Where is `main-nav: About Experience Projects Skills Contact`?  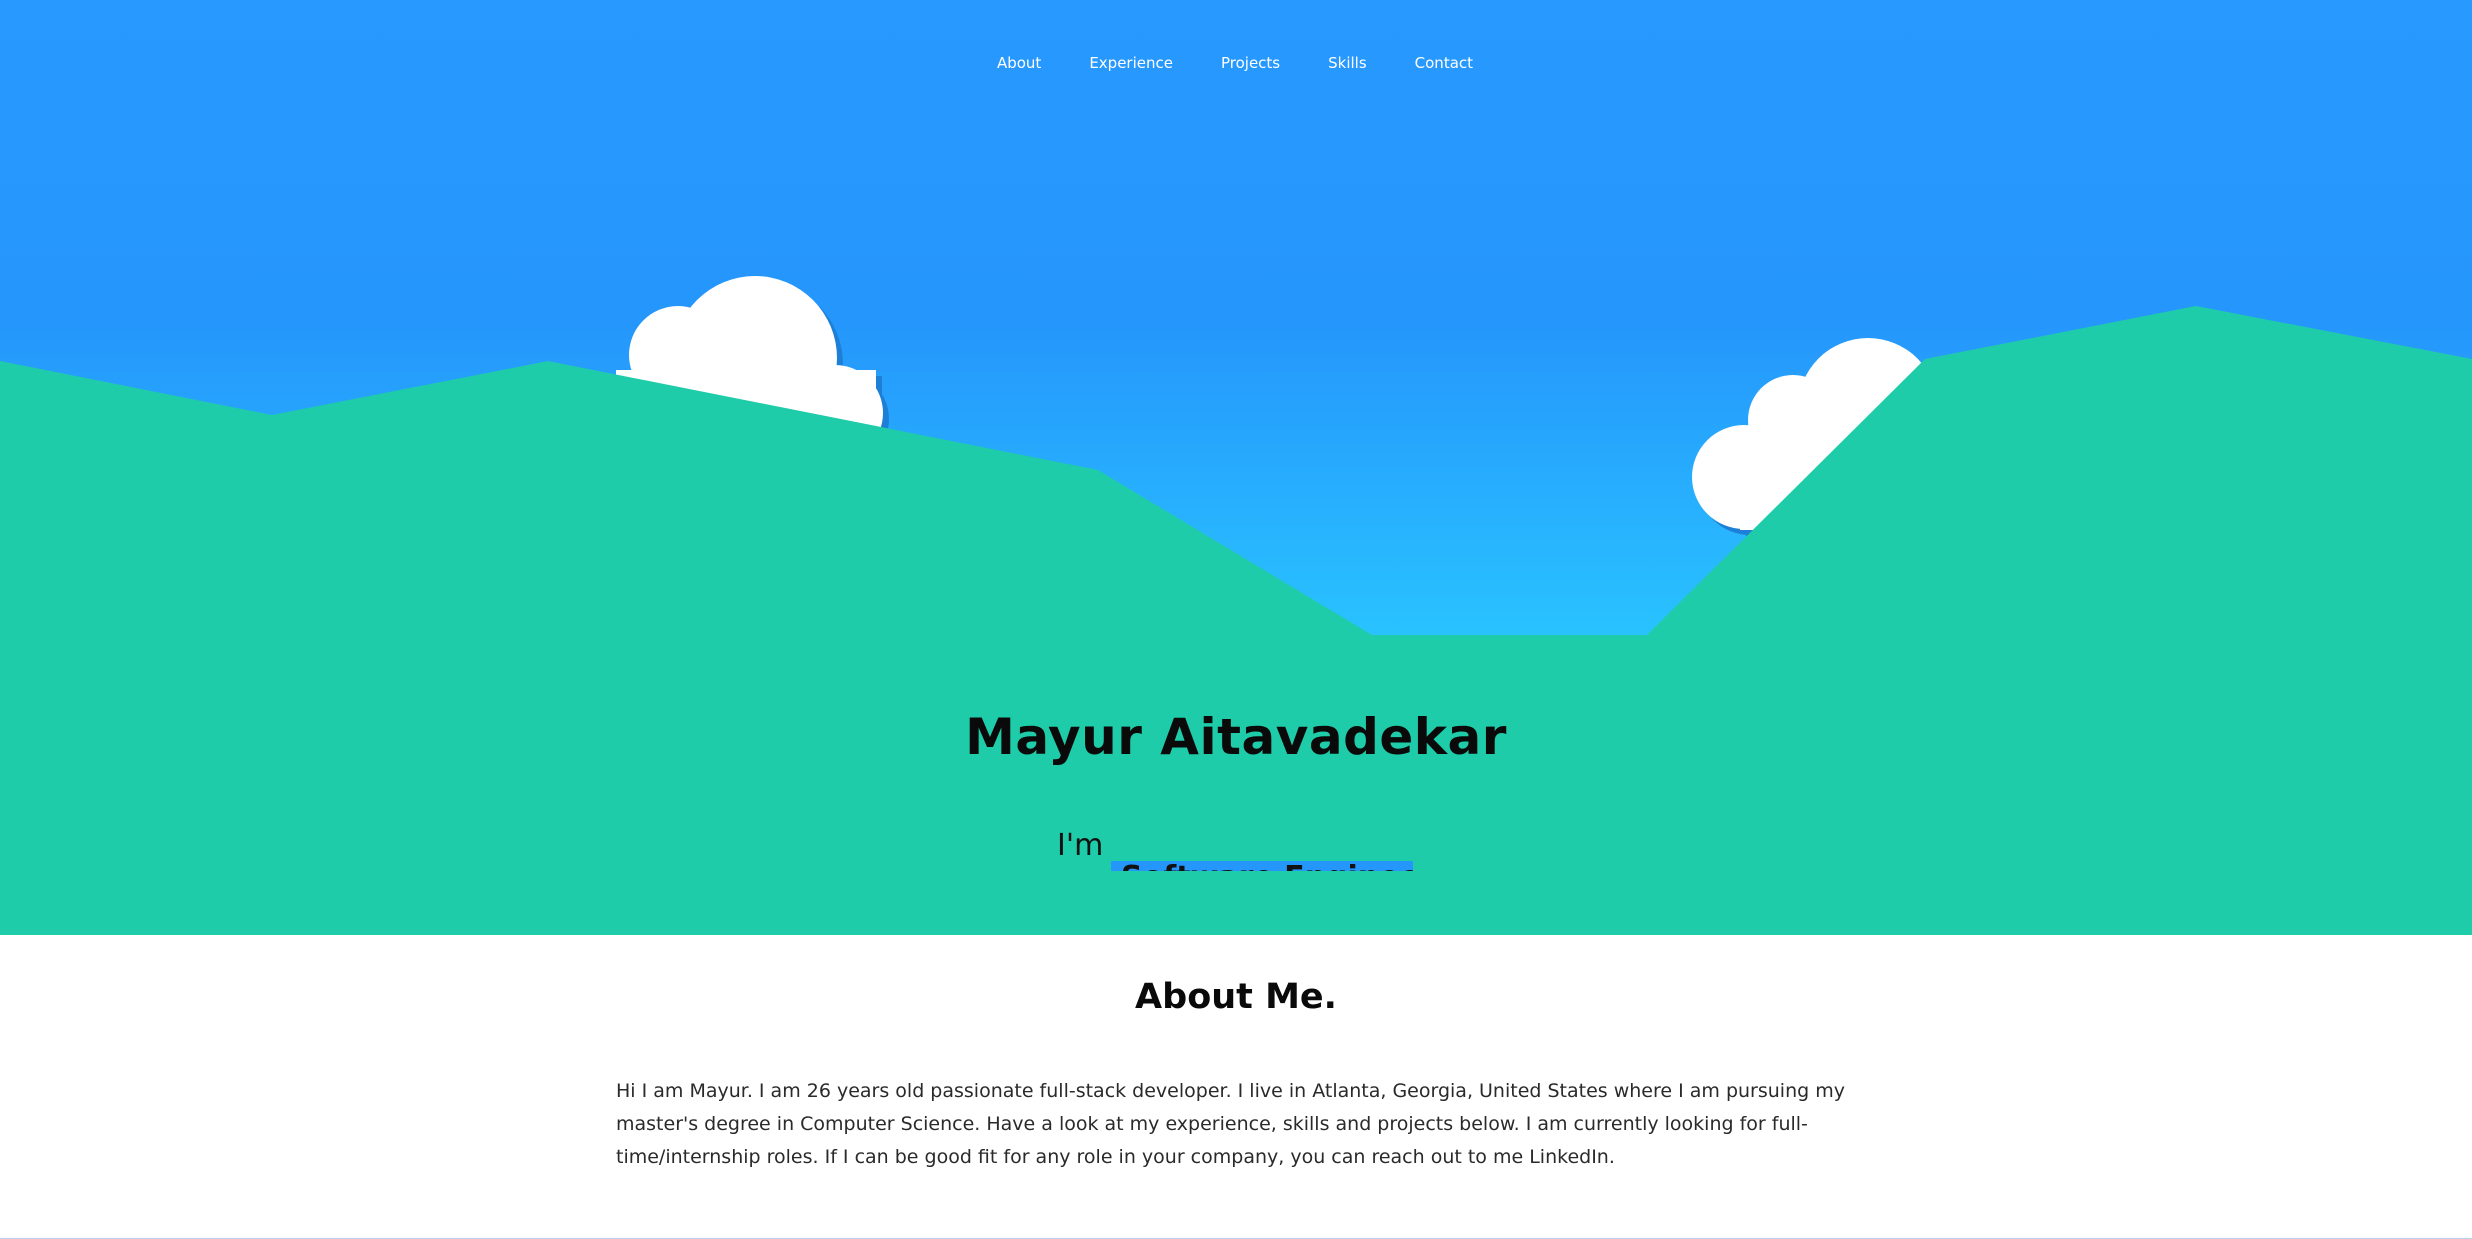
main-nav: About Experience Projects Skills Contact is located at coordinates (1236, 63).